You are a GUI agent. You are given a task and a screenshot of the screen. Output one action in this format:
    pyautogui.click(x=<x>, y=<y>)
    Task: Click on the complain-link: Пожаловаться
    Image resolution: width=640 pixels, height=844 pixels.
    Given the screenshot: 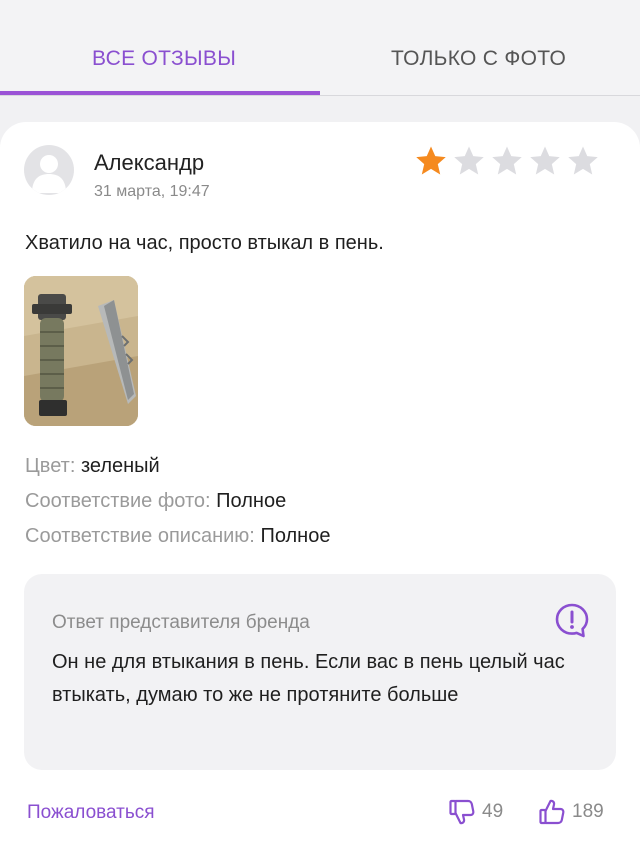 What is the action you would take?
    pyautogui.click(x=91, y=813)
    